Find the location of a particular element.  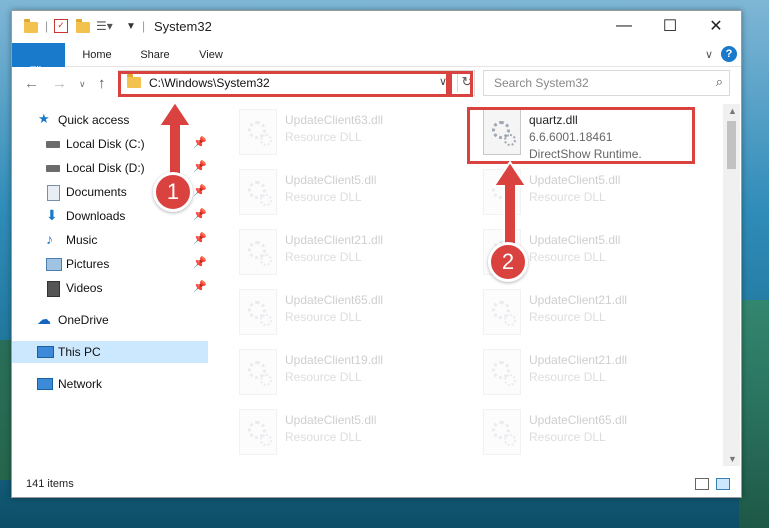

list-item: UpdateClient63.dll Resource DLL is located at coordinates (349, 137).